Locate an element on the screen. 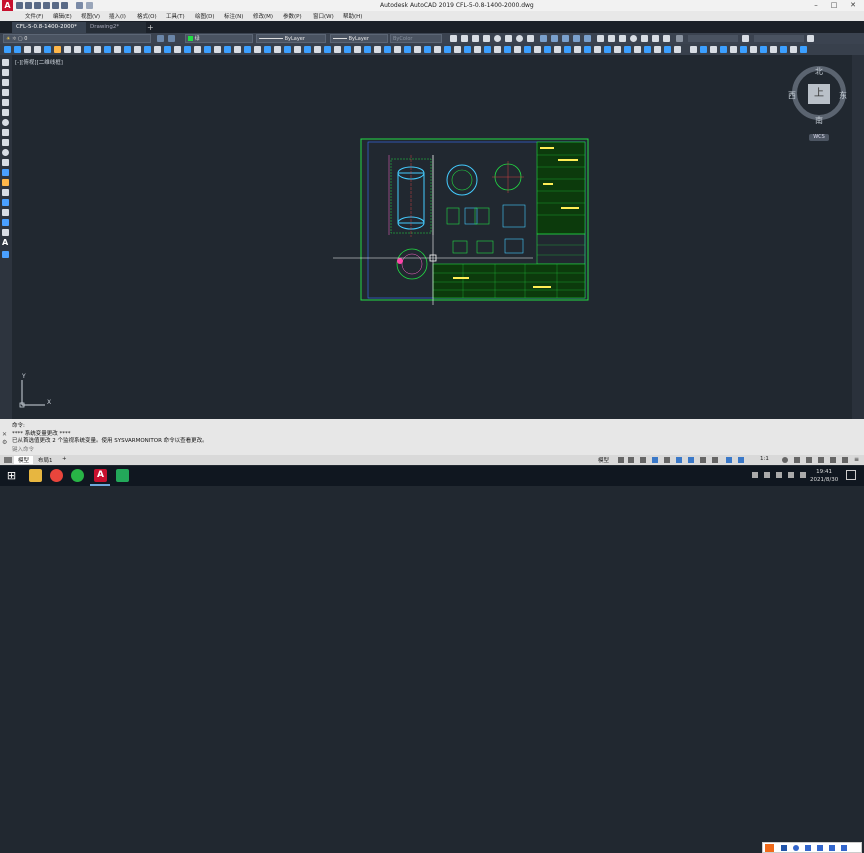 Image resolution: width=864 pixels, height=853 pixels. menu-dimension: 标注(N) is located at coordinates (233, 16).